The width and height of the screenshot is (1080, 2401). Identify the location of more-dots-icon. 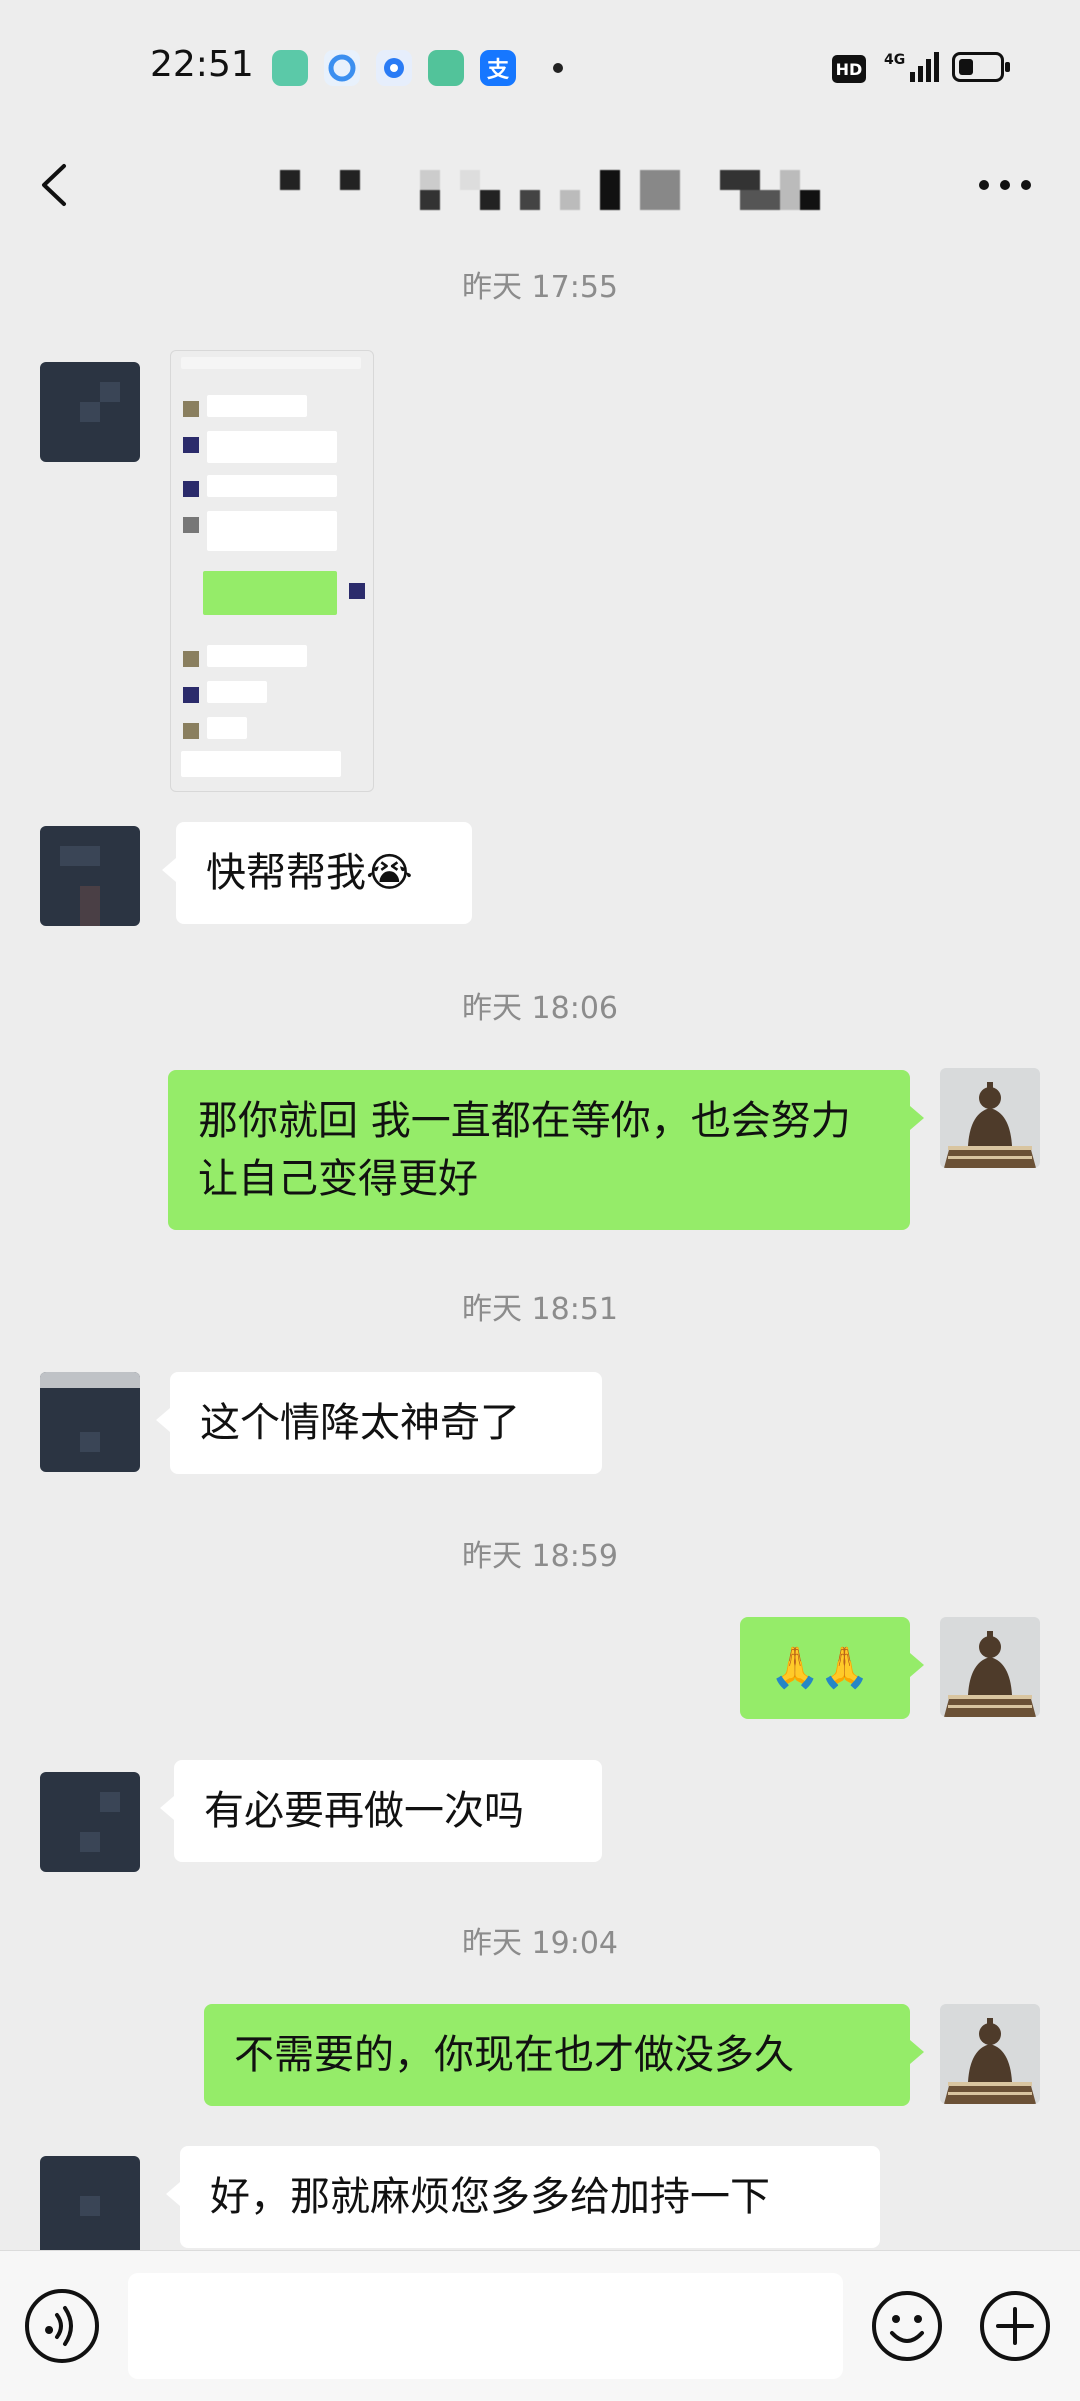
(1005, 185).